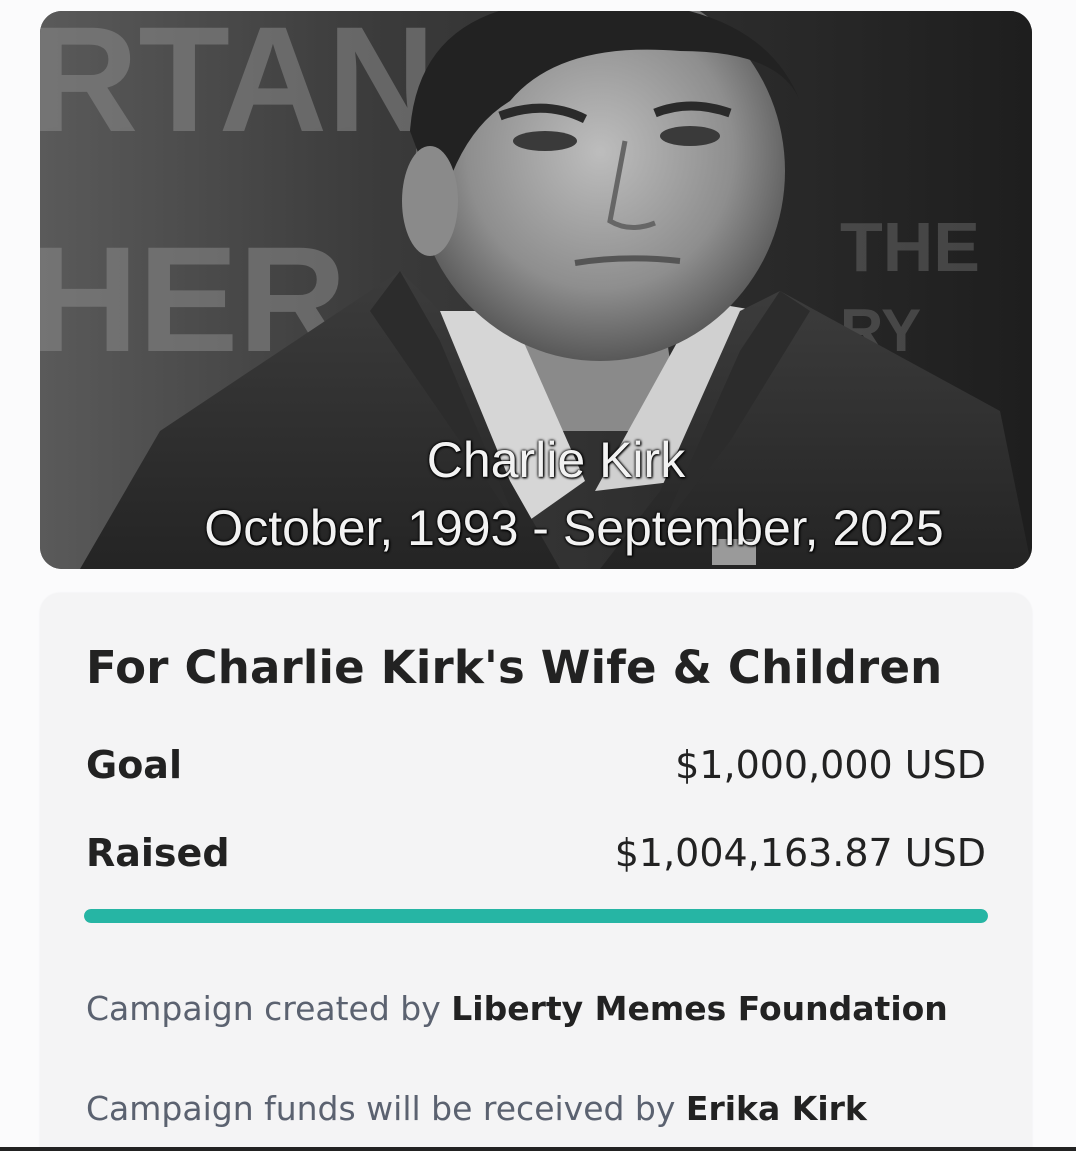 This screenshot has width=1076, height=1151. I want to click on creator-name-link: Liberty Memes Foundation, so click(699, 1008).